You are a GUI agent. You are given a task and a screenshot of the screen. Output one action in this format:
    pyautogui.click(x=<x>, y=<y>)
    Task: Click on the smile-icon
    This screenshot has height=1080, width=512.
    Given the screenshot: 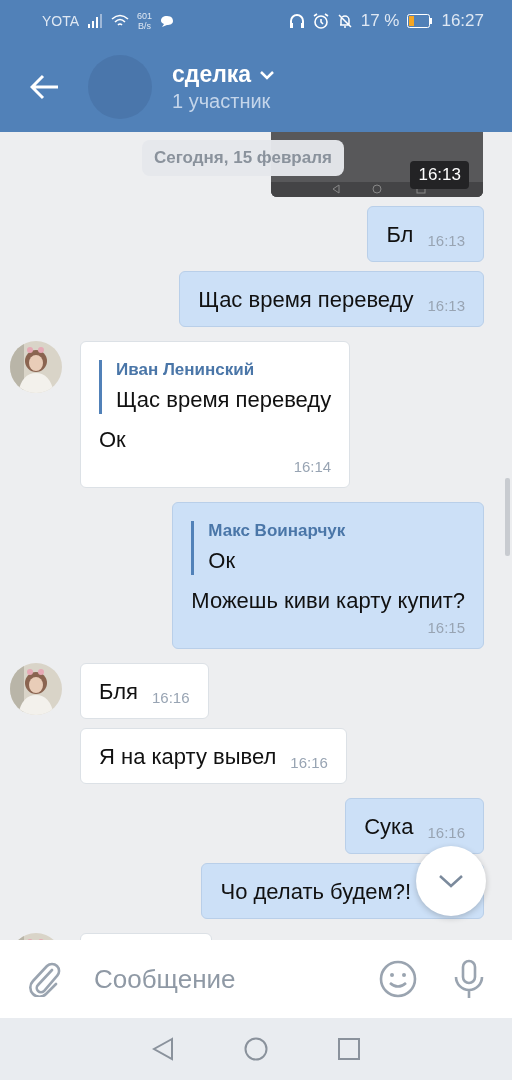 What is the action you would take?
    pyautogui.click(x=398, y=979)
    